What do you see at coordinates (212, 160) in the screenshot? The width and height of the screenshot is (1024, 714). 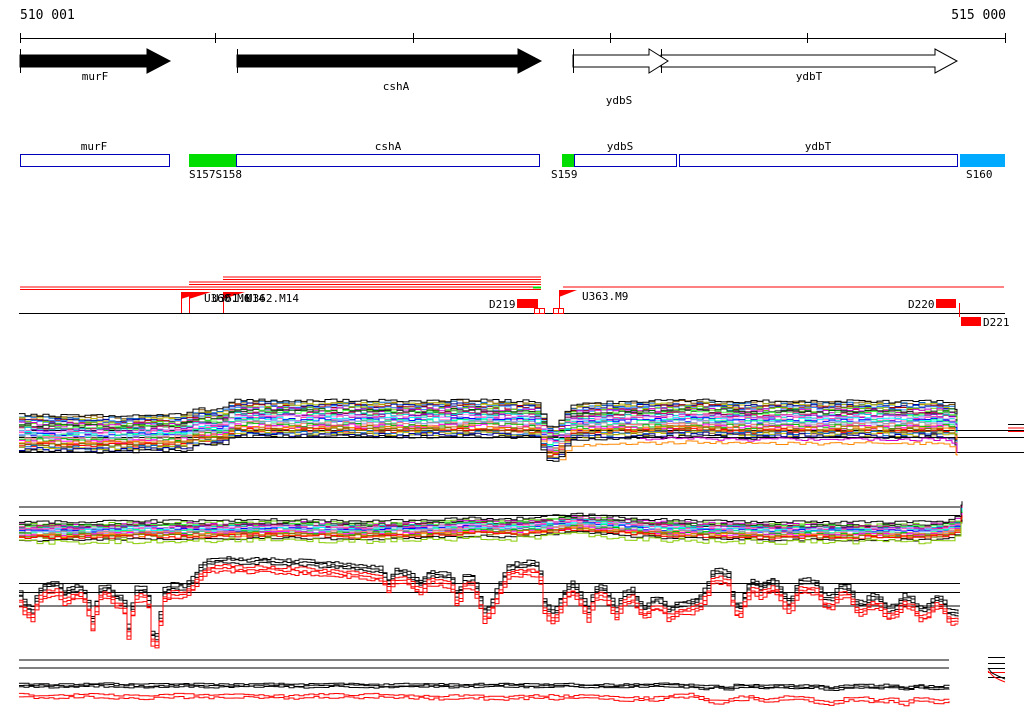 I see `segment-box-S157S158` at bounding box center [212, 160].